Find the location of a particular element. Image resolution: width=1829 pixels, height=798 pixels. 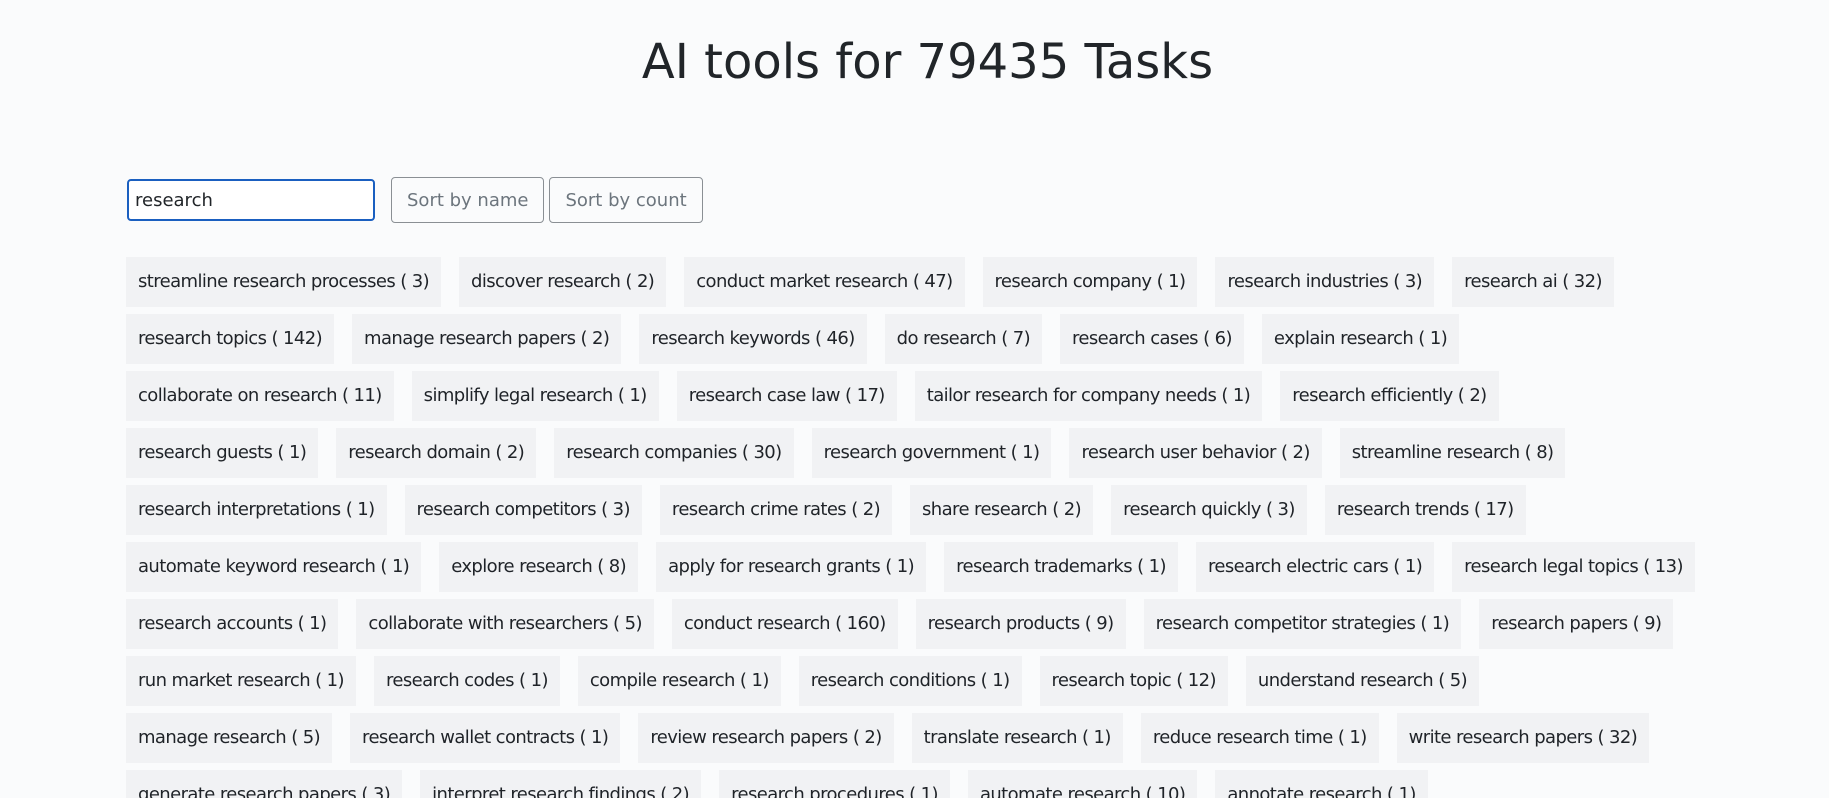

sort-by-count-button: Sort by count is located at coordinates (626, 200).